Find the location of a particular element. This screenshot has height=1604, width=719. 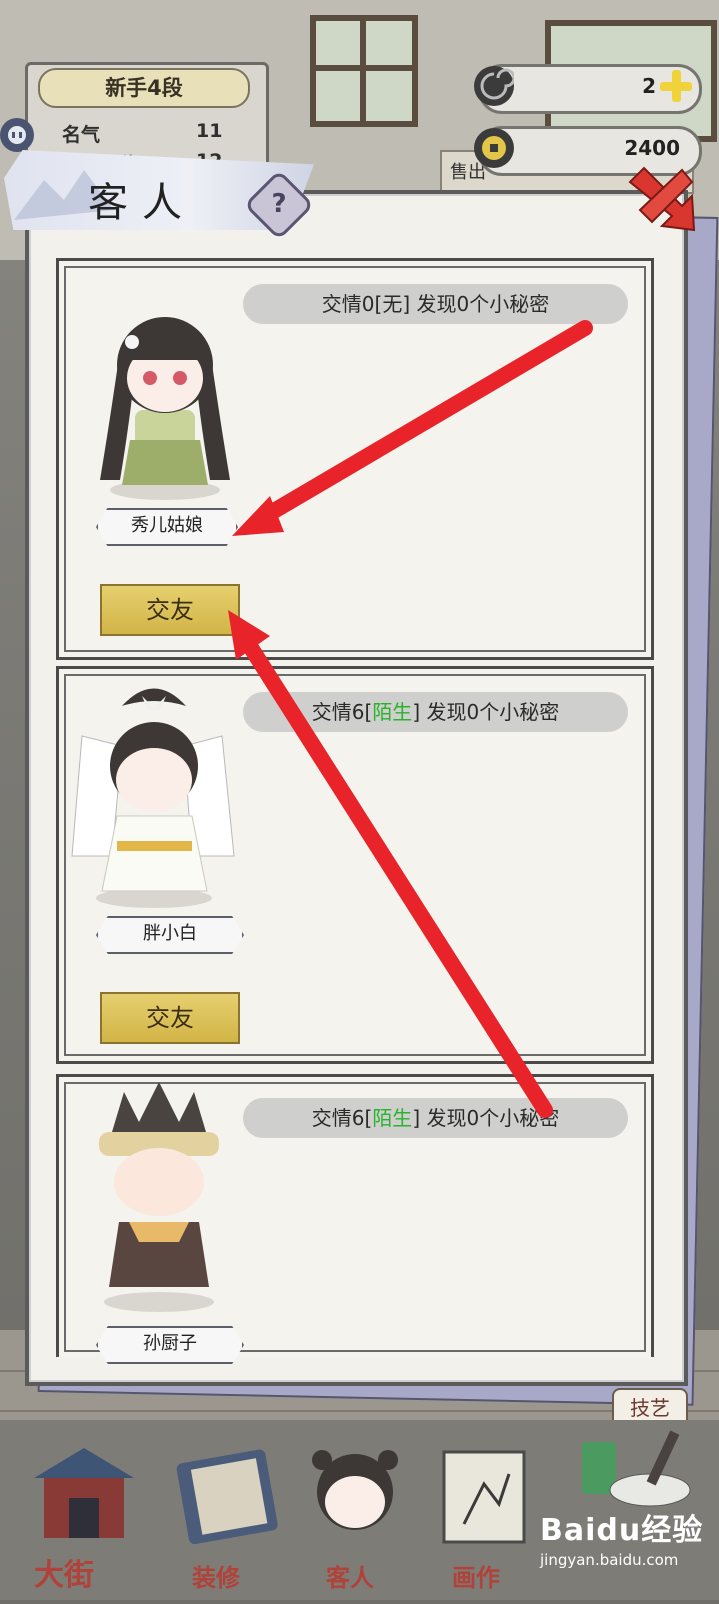

token-count: 2 is located at coordinates (649, 86).